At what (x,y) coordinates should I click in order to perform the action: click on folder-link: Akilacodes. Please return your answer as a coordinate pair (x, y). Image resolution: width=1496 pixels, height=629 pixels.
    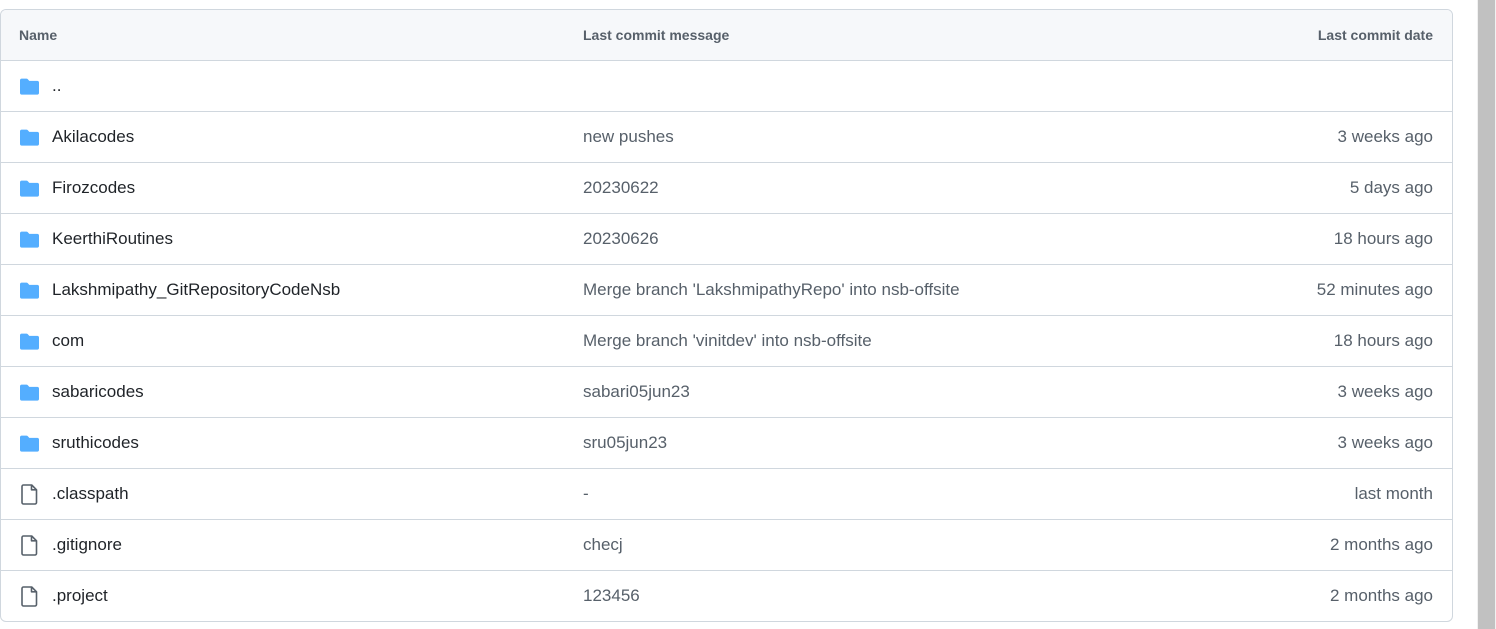
    Looking at the image, I should click on (93, 137).